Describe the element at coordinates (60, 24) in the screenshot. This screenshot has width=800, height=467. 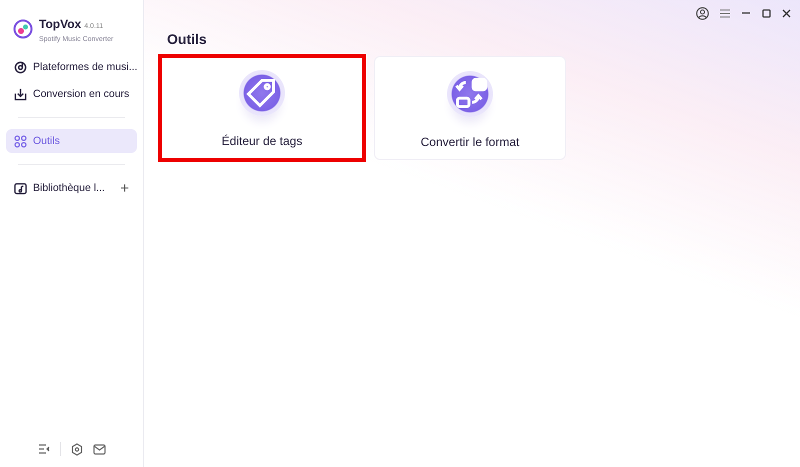
I see `app-name: TopVox` at that location.